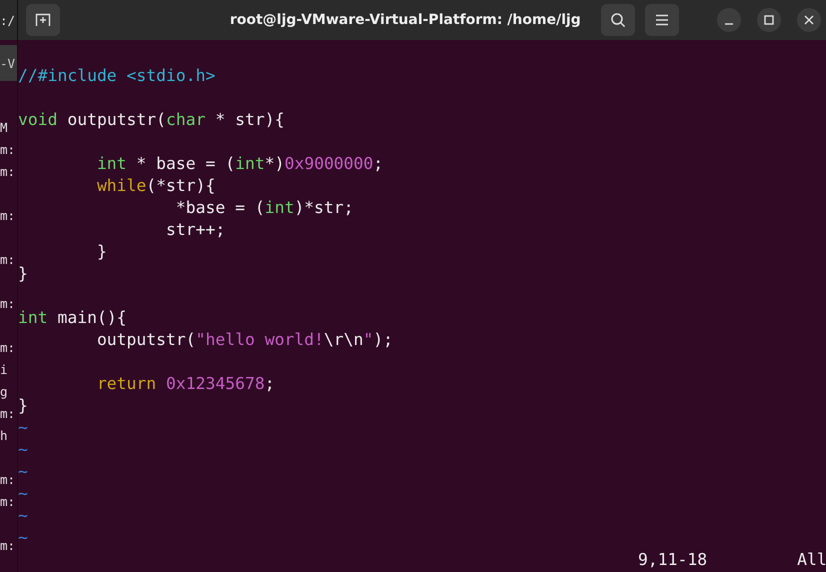 The width and height of the screenshot is (826, 572). What do you see at coordinates (117, 76) in the screenshot?
I see `code-line: //#include <stdio.h>` at bounding box center [117, 76].